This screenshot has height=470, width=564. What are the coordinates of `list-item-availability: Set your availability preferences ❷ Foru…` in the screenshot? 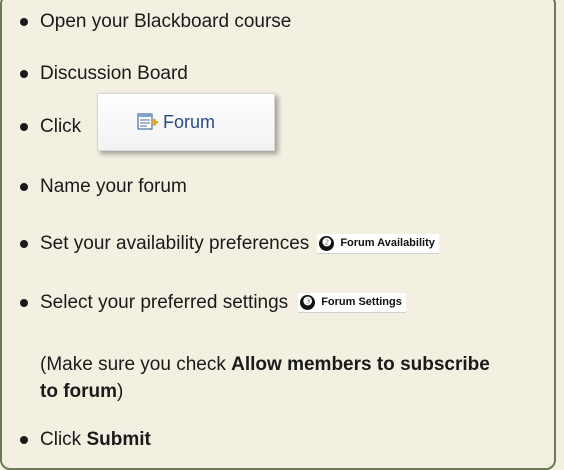 It's located at (229, 244).